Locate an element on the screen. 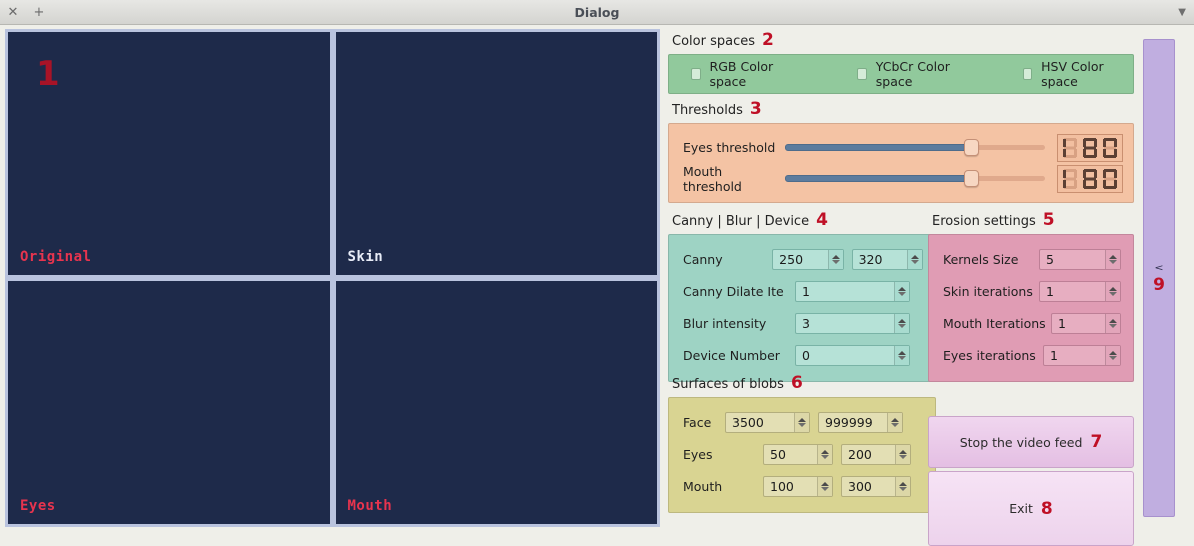  field-row-blur-intensity: Blur intensity 3 is located at coordinates (803, 323).